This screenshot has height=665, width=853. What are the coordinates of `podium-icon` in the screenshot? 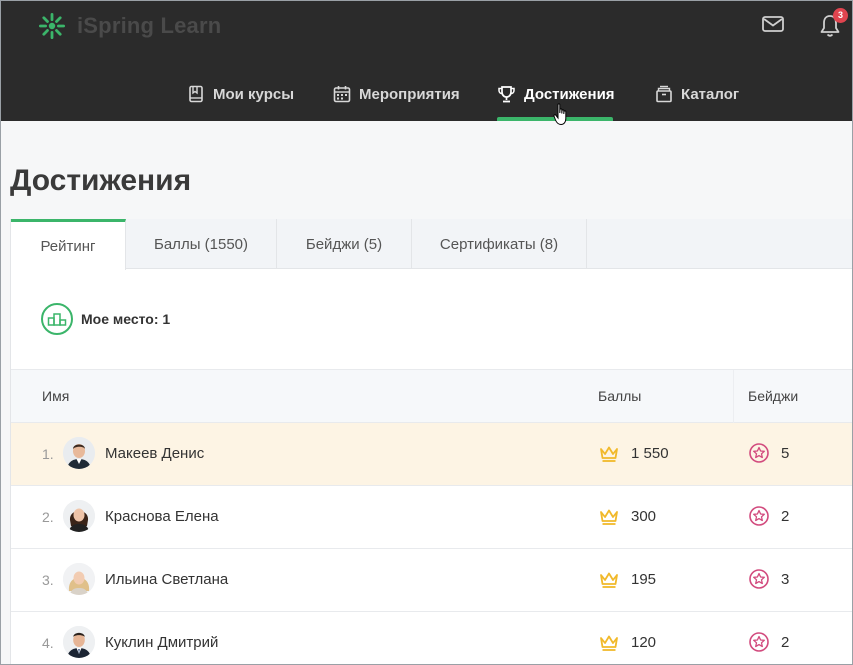 It's located at (57, 319).